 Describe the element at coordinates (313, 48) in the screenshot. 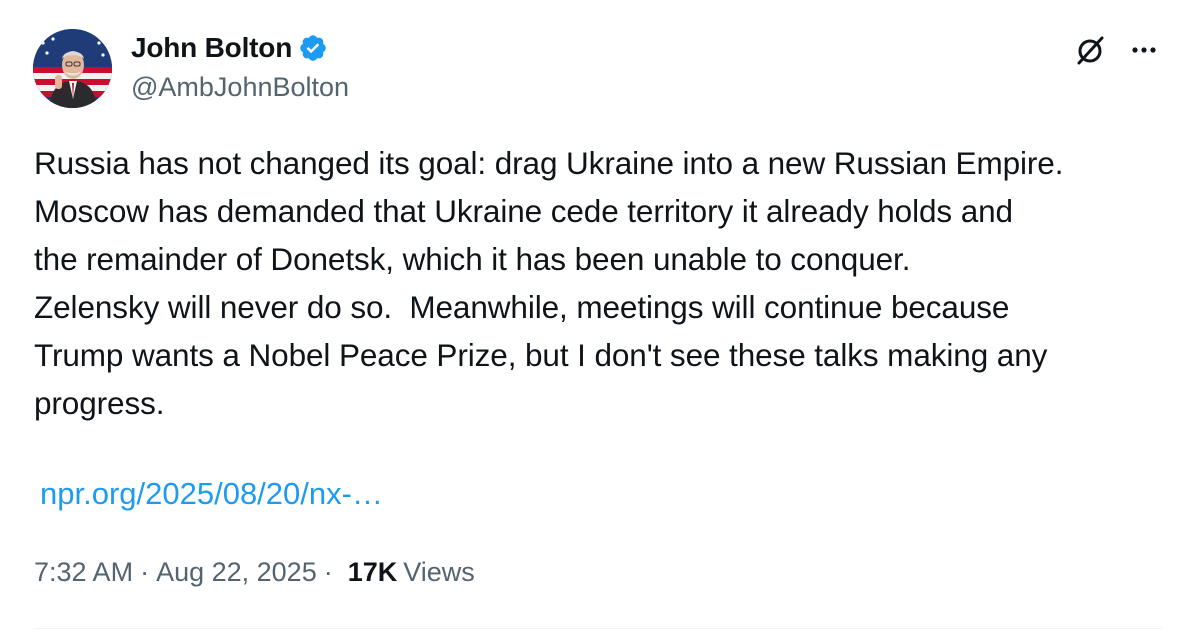

I see `verified-badge-icon` at that location.